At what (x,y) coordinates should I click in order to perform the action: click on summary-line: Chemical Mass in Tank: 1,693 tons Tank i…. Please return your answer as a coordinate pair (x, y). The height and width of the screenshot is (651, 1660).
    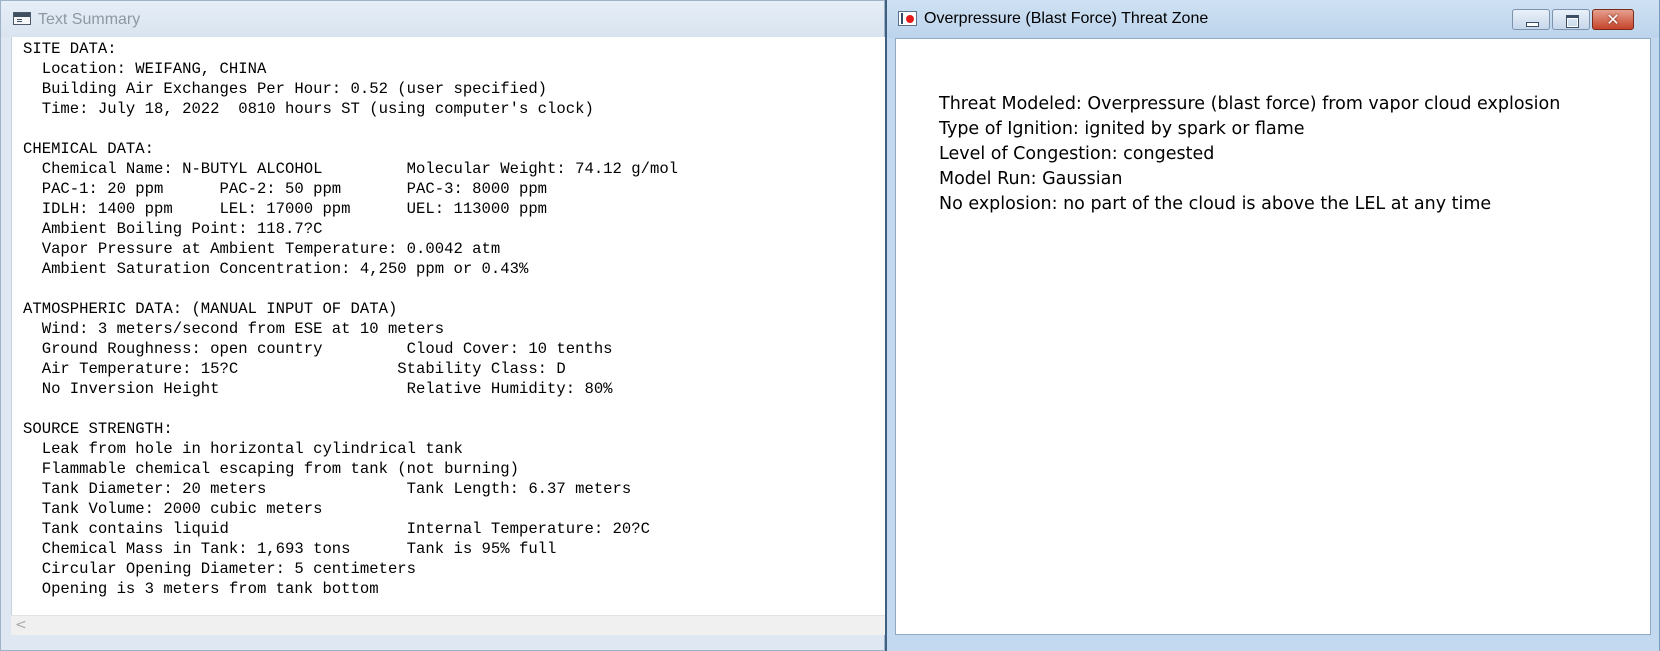
    Looking at the image, I should click on (290, 549).